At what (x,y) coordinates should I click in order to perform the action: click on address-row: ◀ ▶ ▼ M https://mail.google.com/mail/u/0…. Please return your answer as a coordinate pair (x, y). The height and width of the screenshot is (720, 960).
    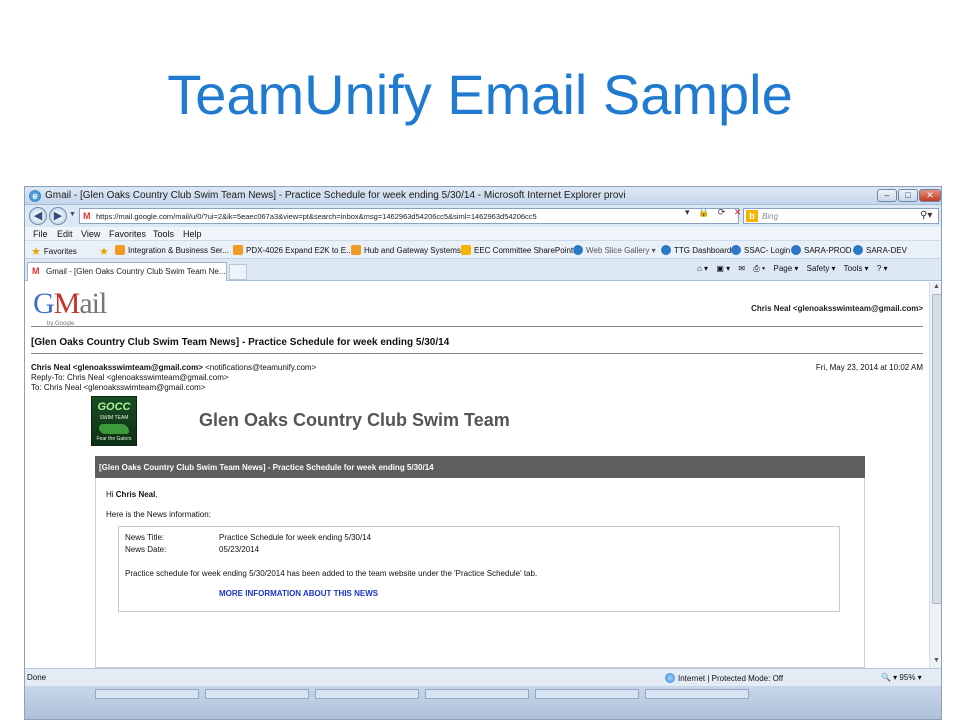
    Looking at the image, I should click on (483, 216).